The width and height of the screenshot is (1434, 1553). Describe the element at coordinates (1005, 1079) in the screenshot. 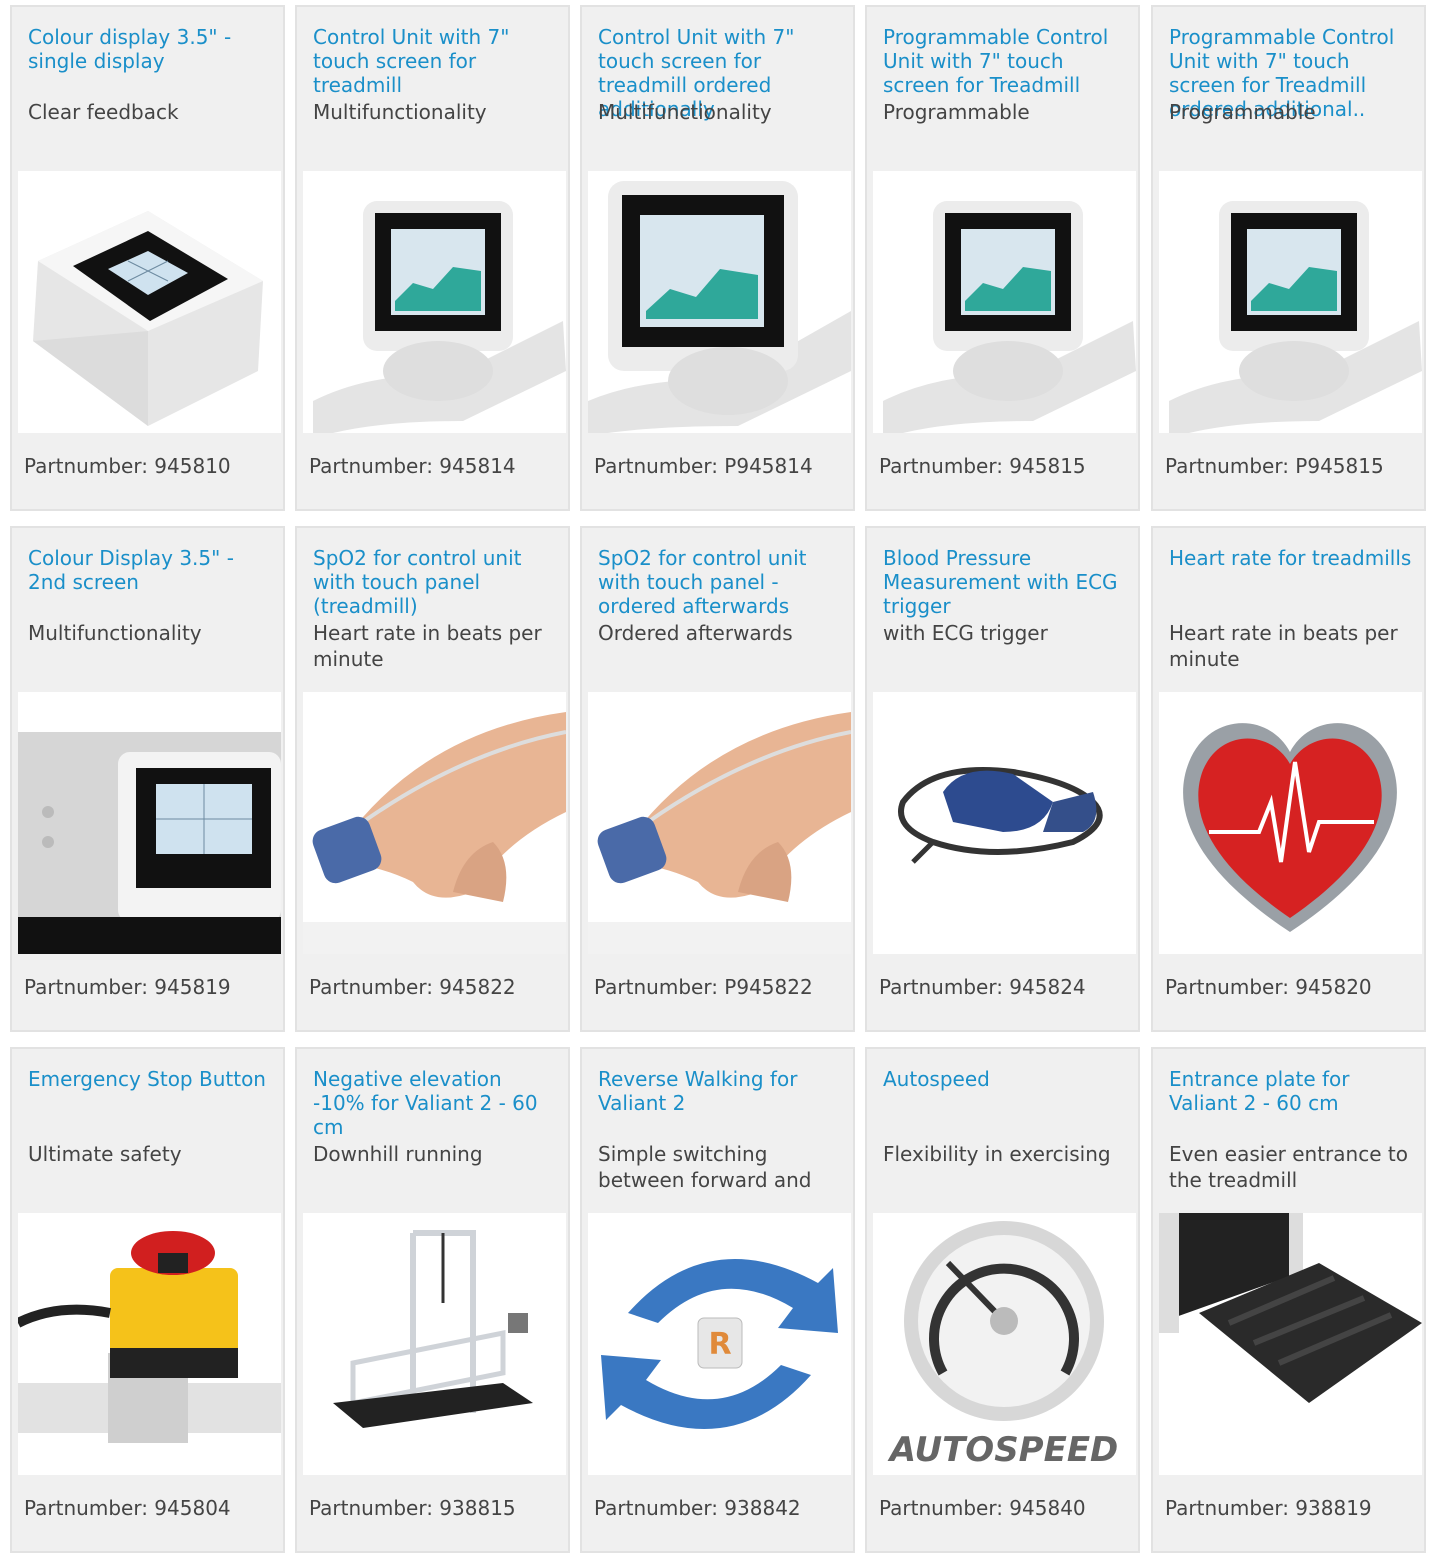

I see `product-title-link: Autospeed` at that location.